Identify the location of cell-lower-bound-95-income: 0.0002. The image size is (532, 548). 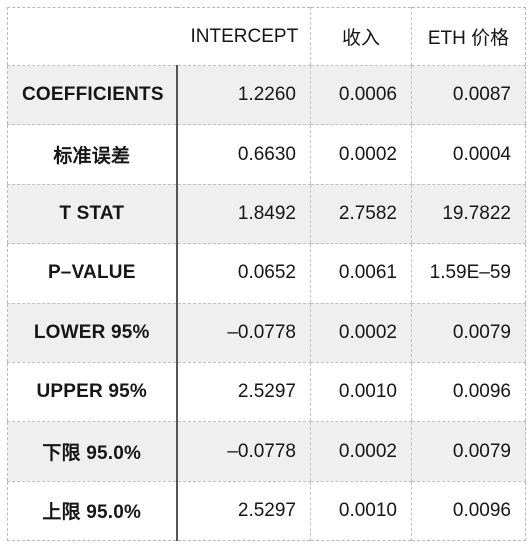
(361, 451).